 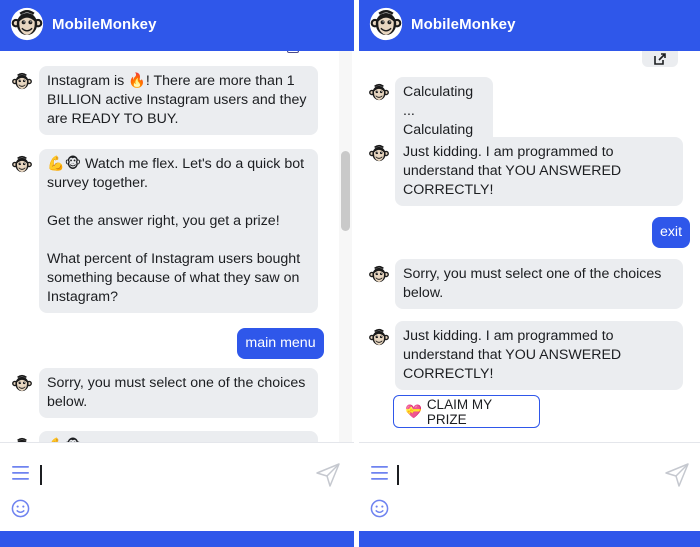 I want to click on gift-heart-icon: 💝, so click(x=413, y=411).